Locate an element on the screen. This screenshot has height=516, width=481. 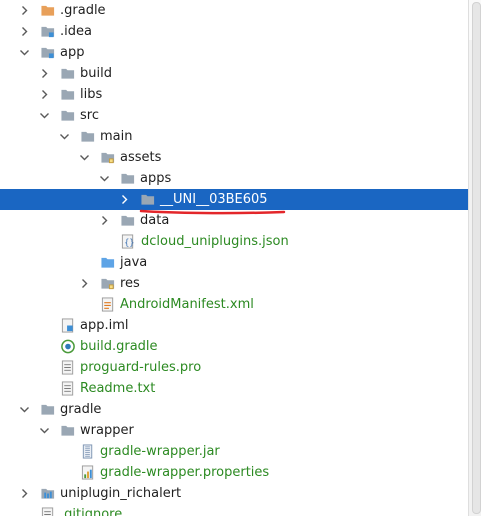
folder-orange-icon is located at coordinates (48, 10).